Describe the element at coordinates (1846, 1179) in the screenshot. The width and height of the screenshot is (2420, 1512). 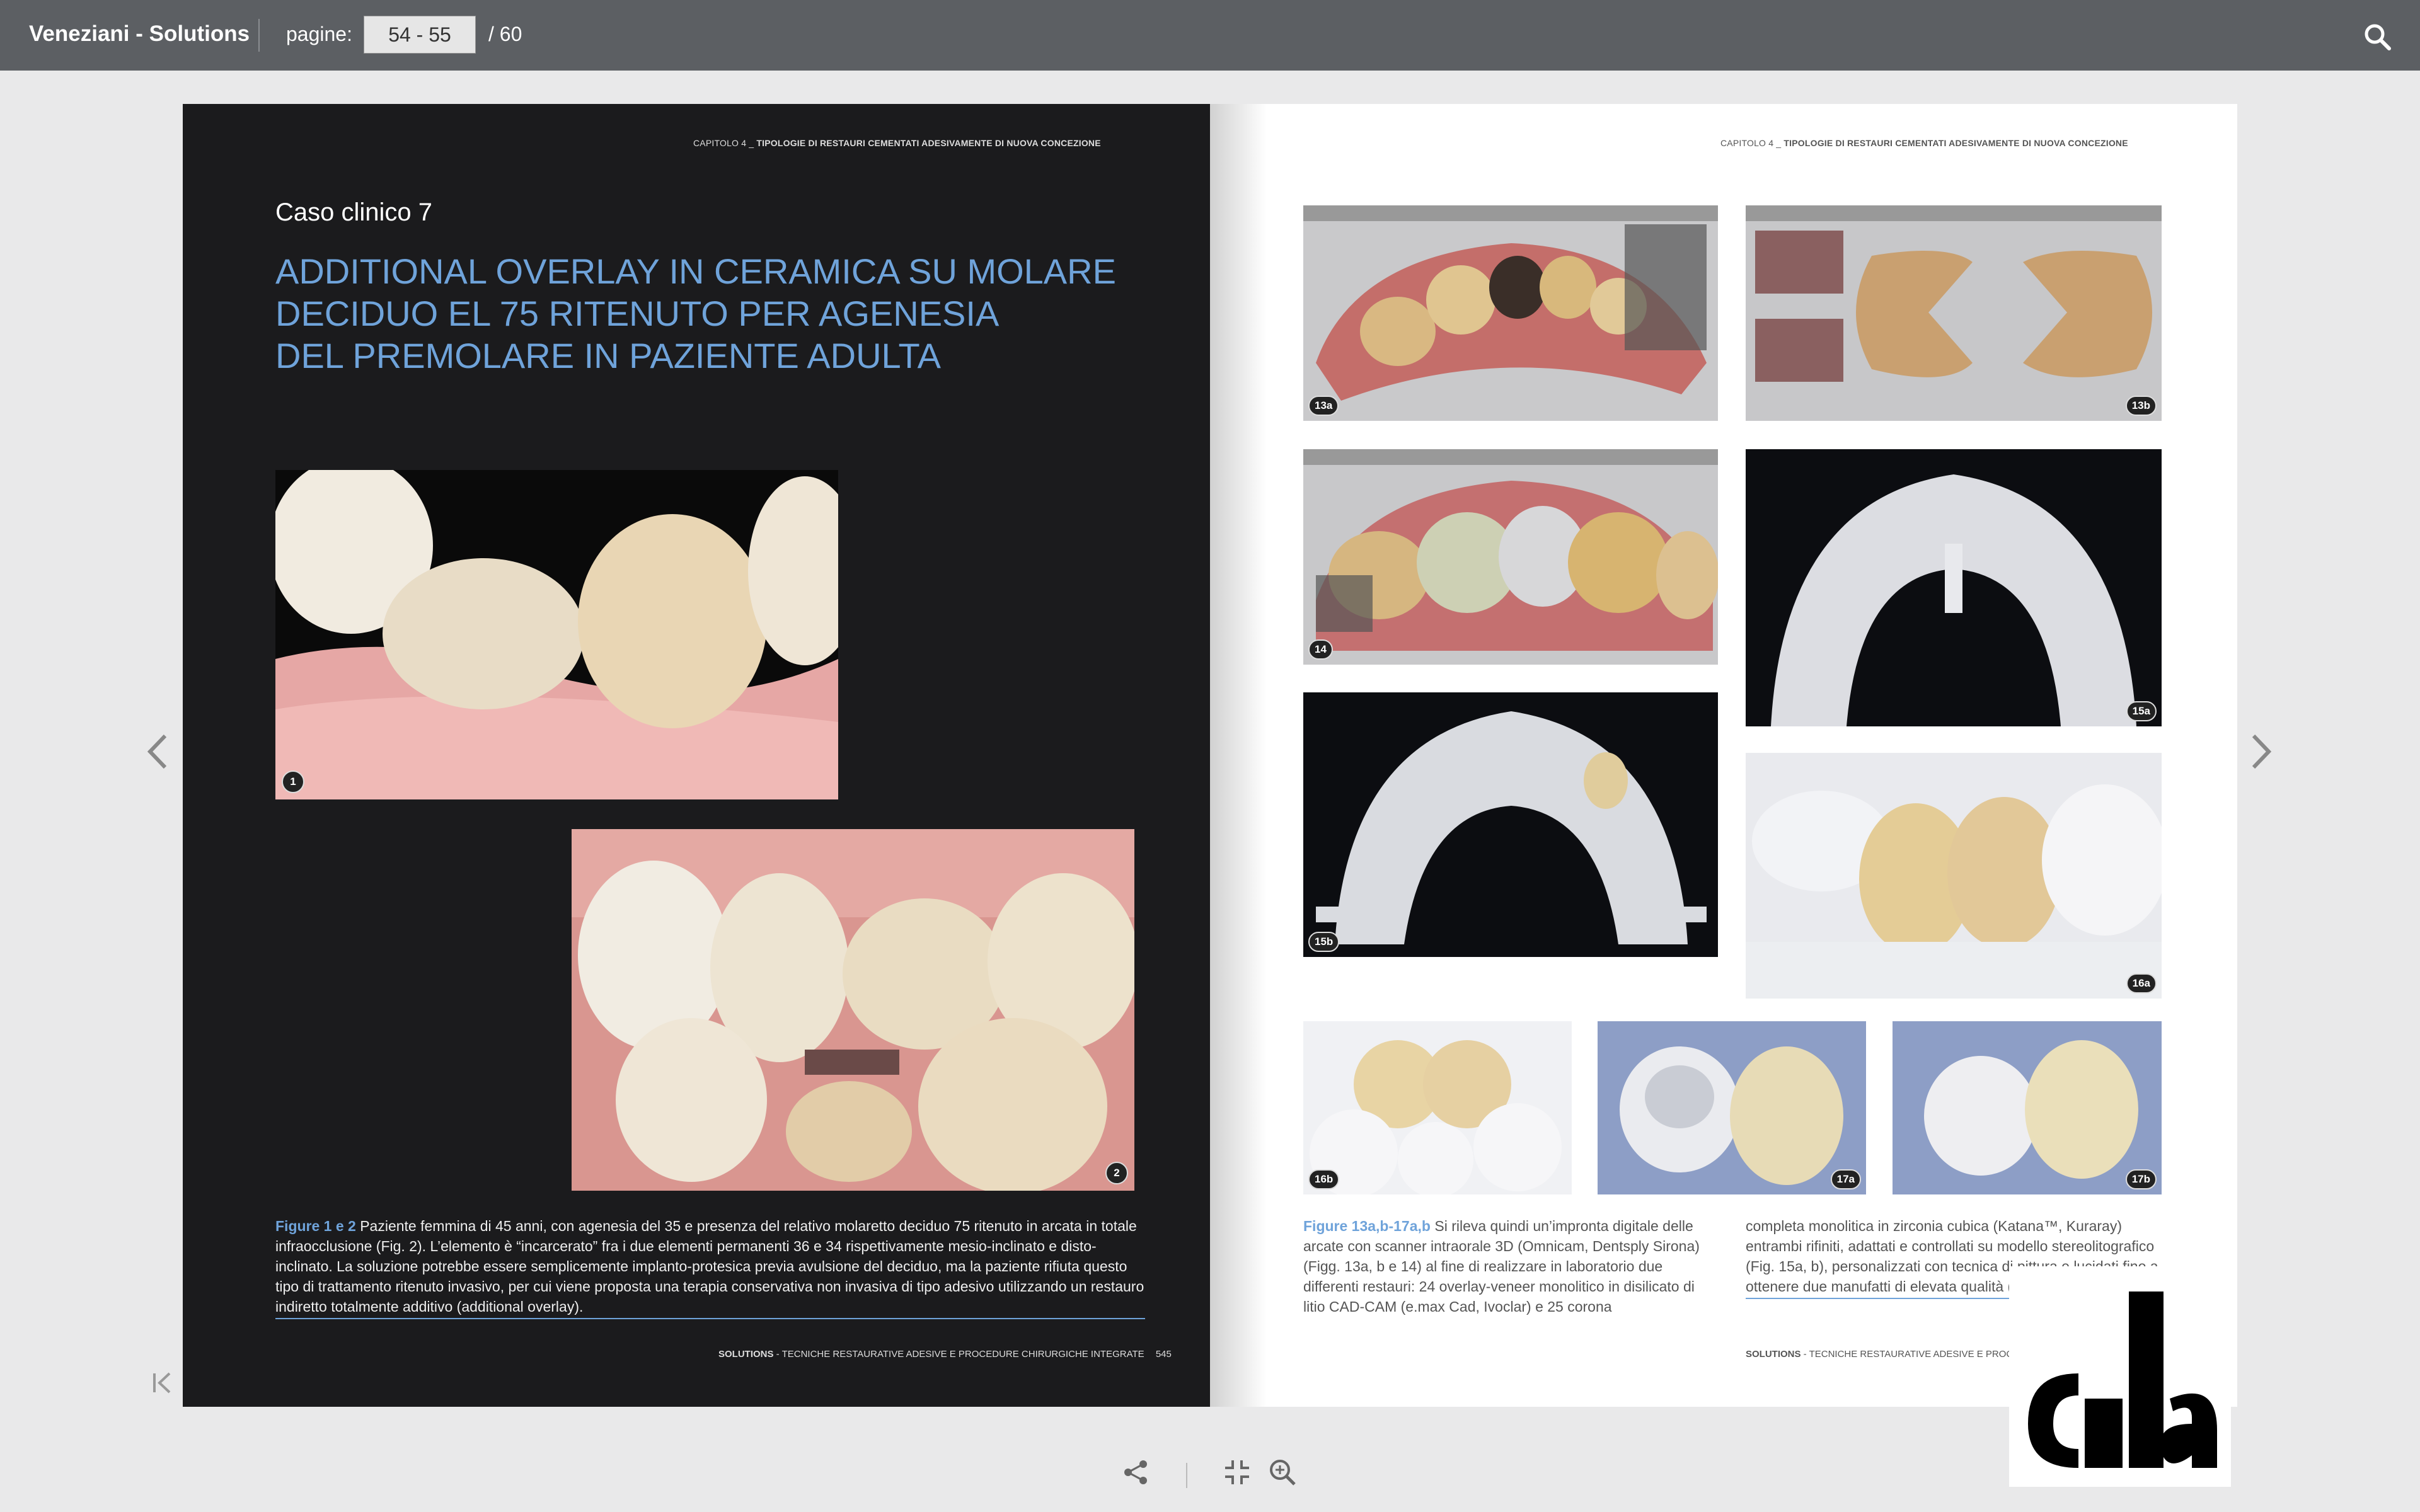
I see `figure-badge: 17a` at that location.